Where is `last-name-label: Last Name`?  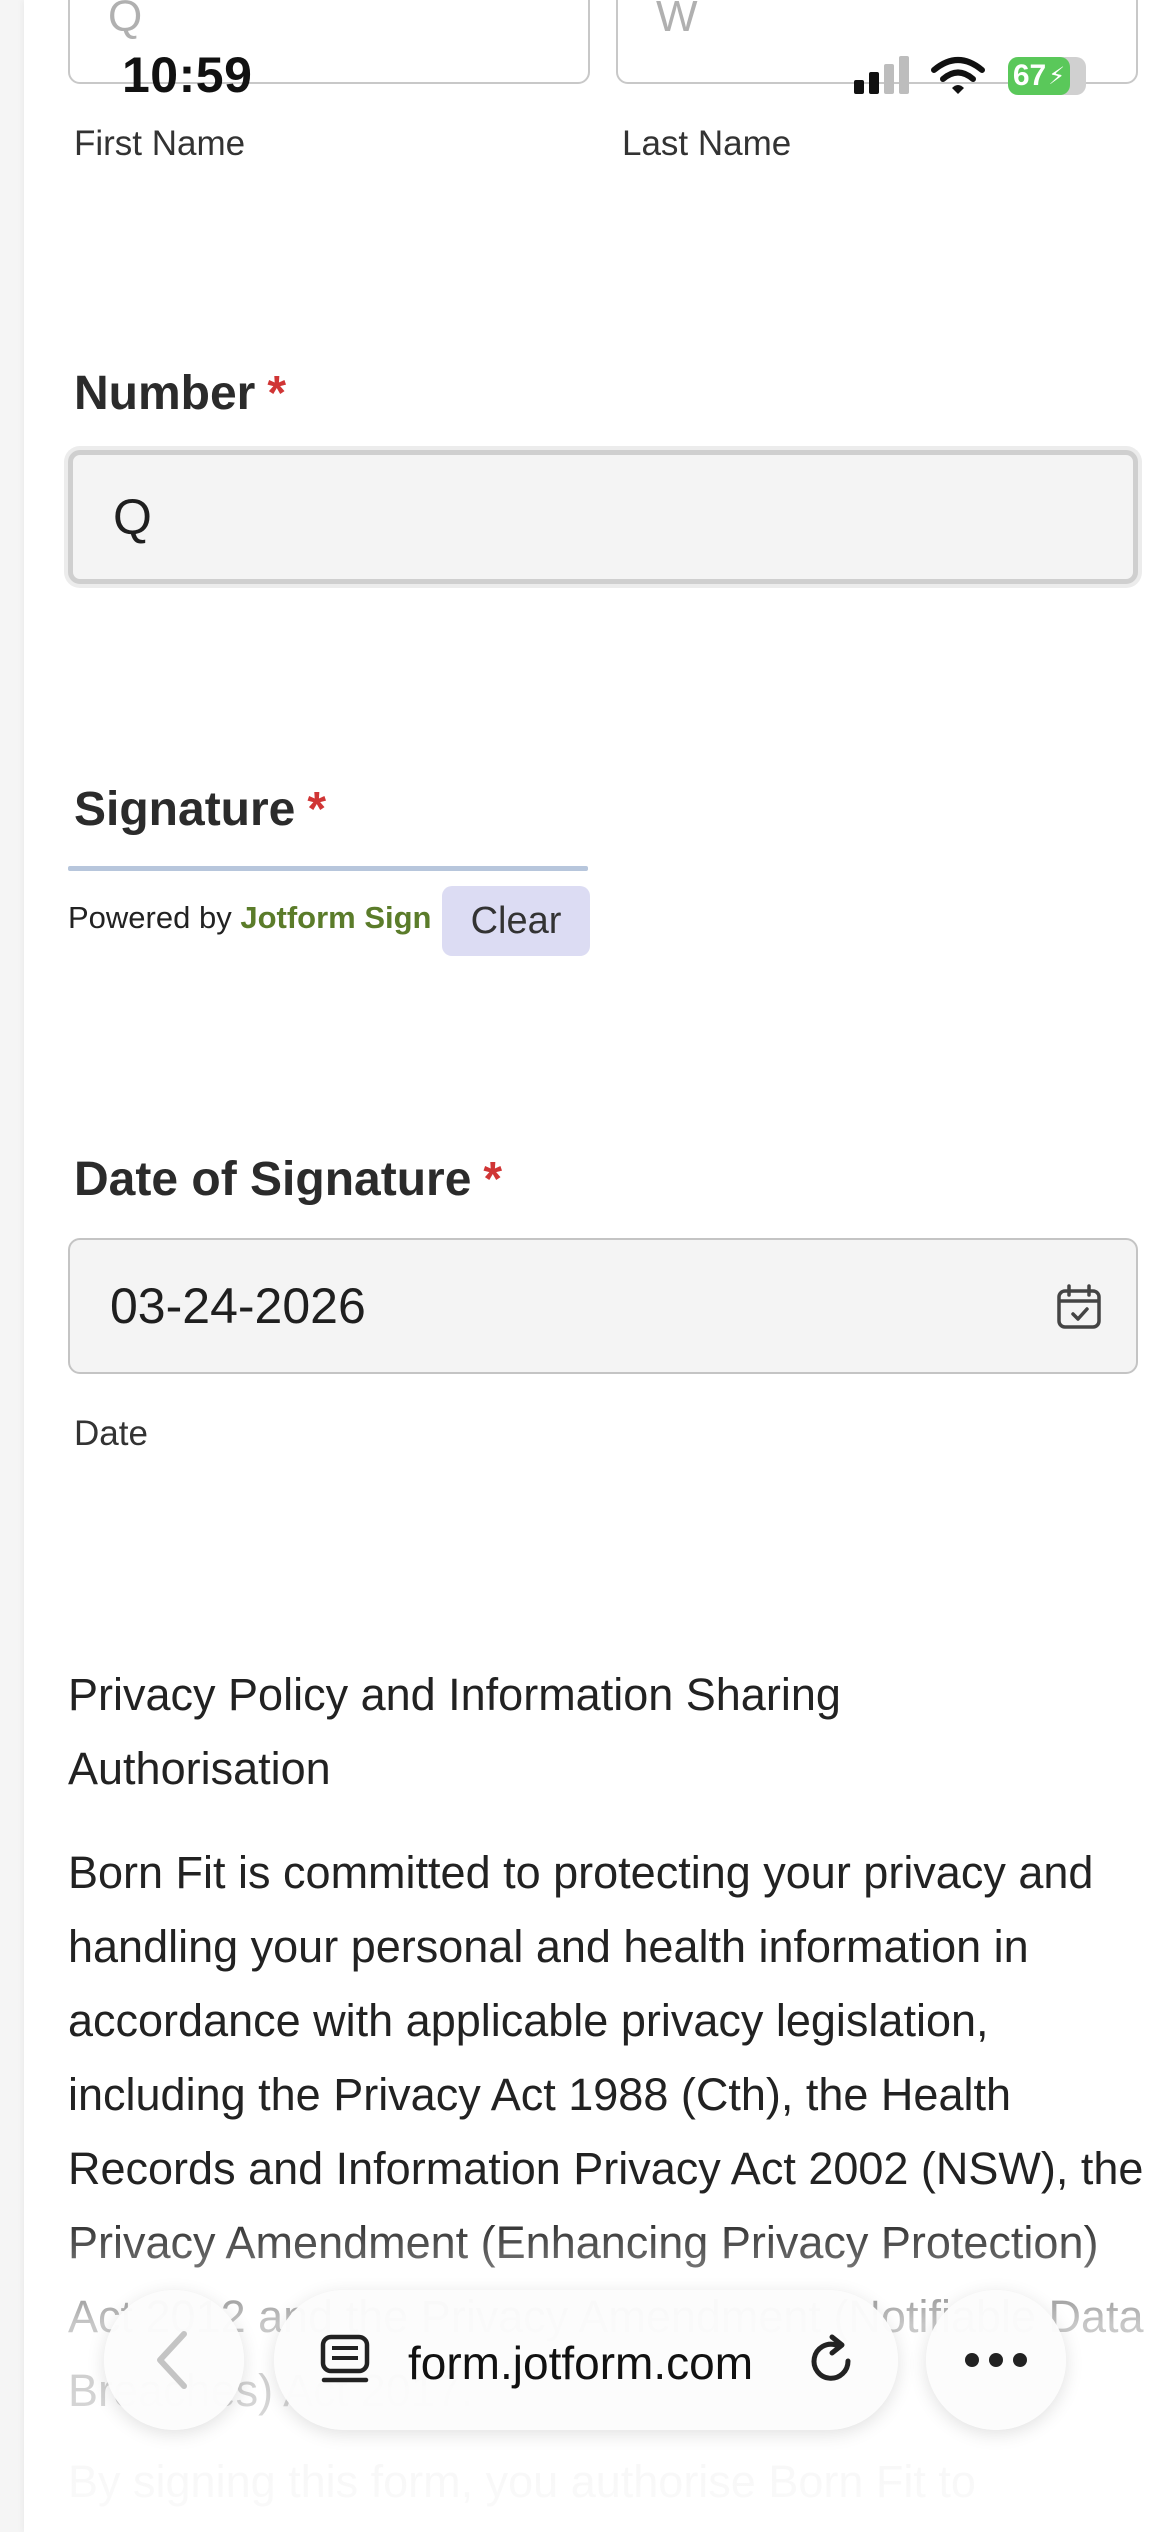 last-name-label: Last Name is located at coordinates (707, 143).